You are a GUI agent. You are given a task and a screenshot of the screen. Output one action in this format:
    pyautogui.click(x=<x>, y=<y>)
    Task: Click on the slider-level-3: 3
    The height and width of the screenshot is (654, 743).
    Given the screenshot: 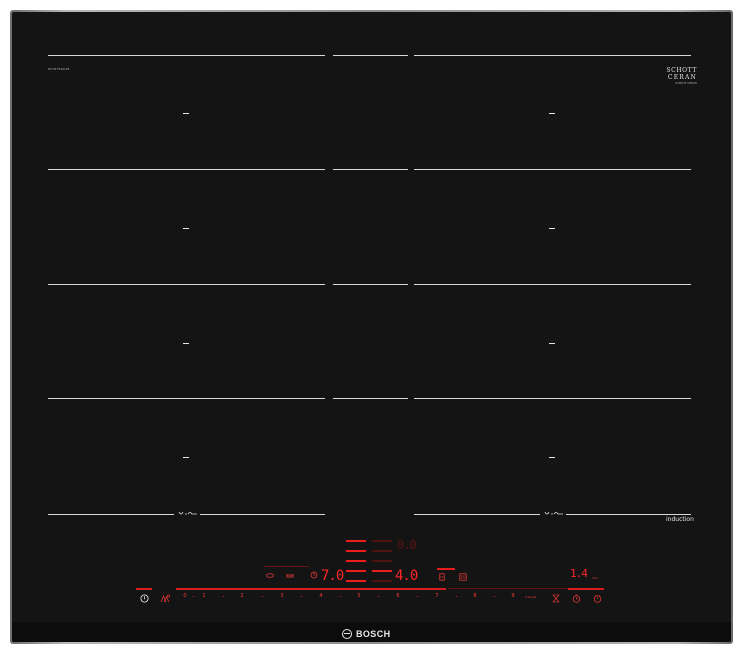 What is the action you would take?
    pyautogui.click(x=282, y=596)
    